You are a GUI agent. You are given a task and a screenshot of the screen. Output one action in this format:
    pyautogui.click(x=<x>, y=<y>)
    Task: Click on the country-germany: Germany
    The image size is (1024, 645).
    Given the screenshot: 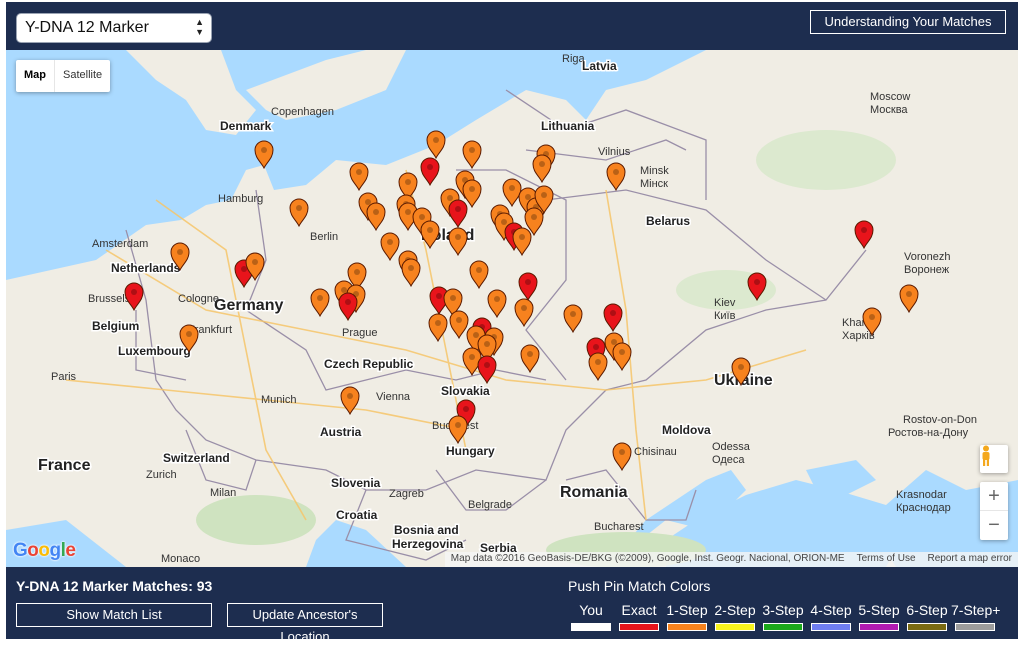 What is the action you would take?
    pyautogui.click(x=248, y=305)
    